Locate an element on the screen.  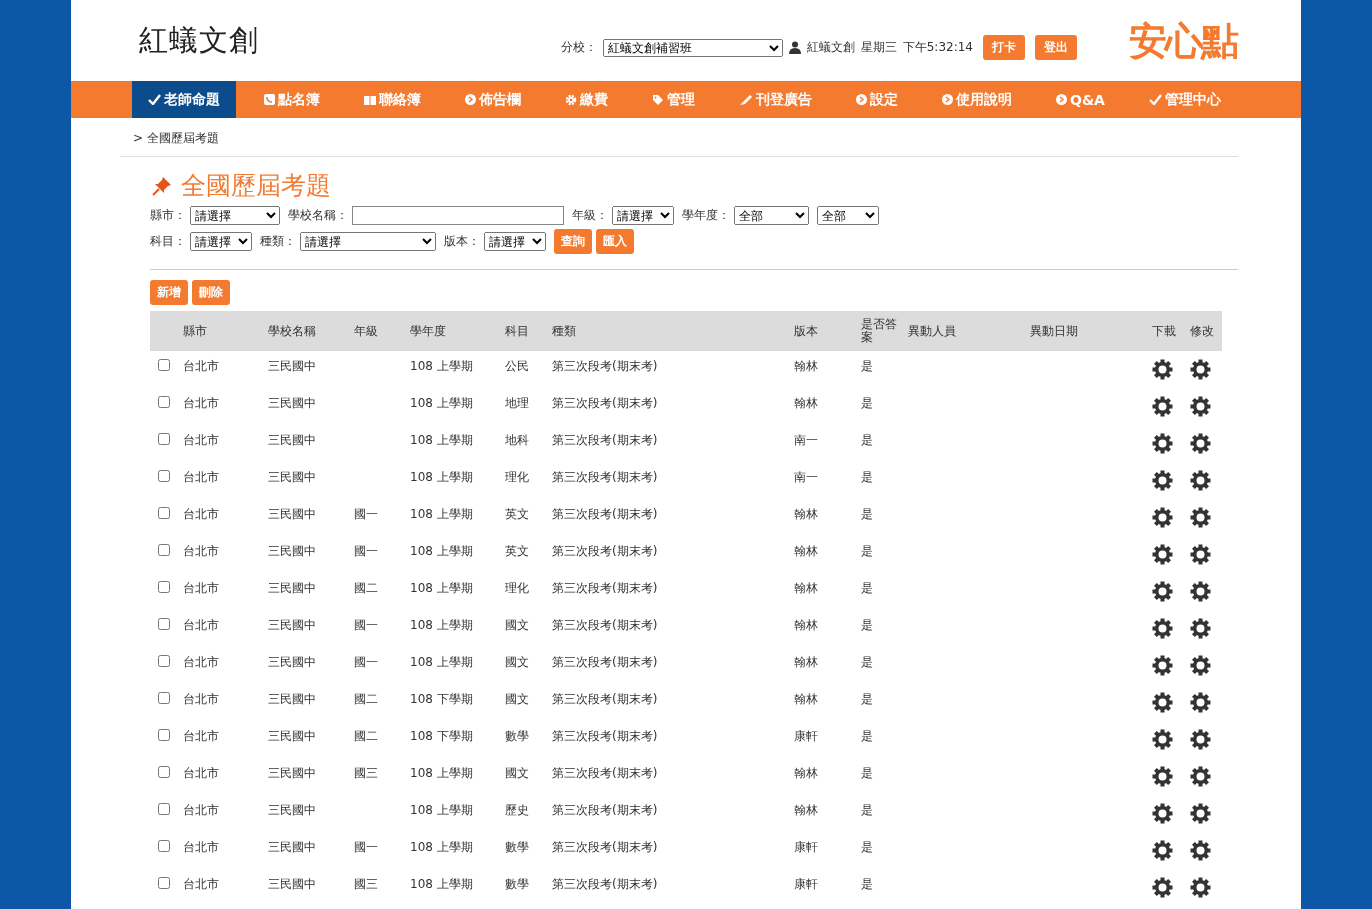
nav-tab: 設定 is located at coordinates (877, 99).